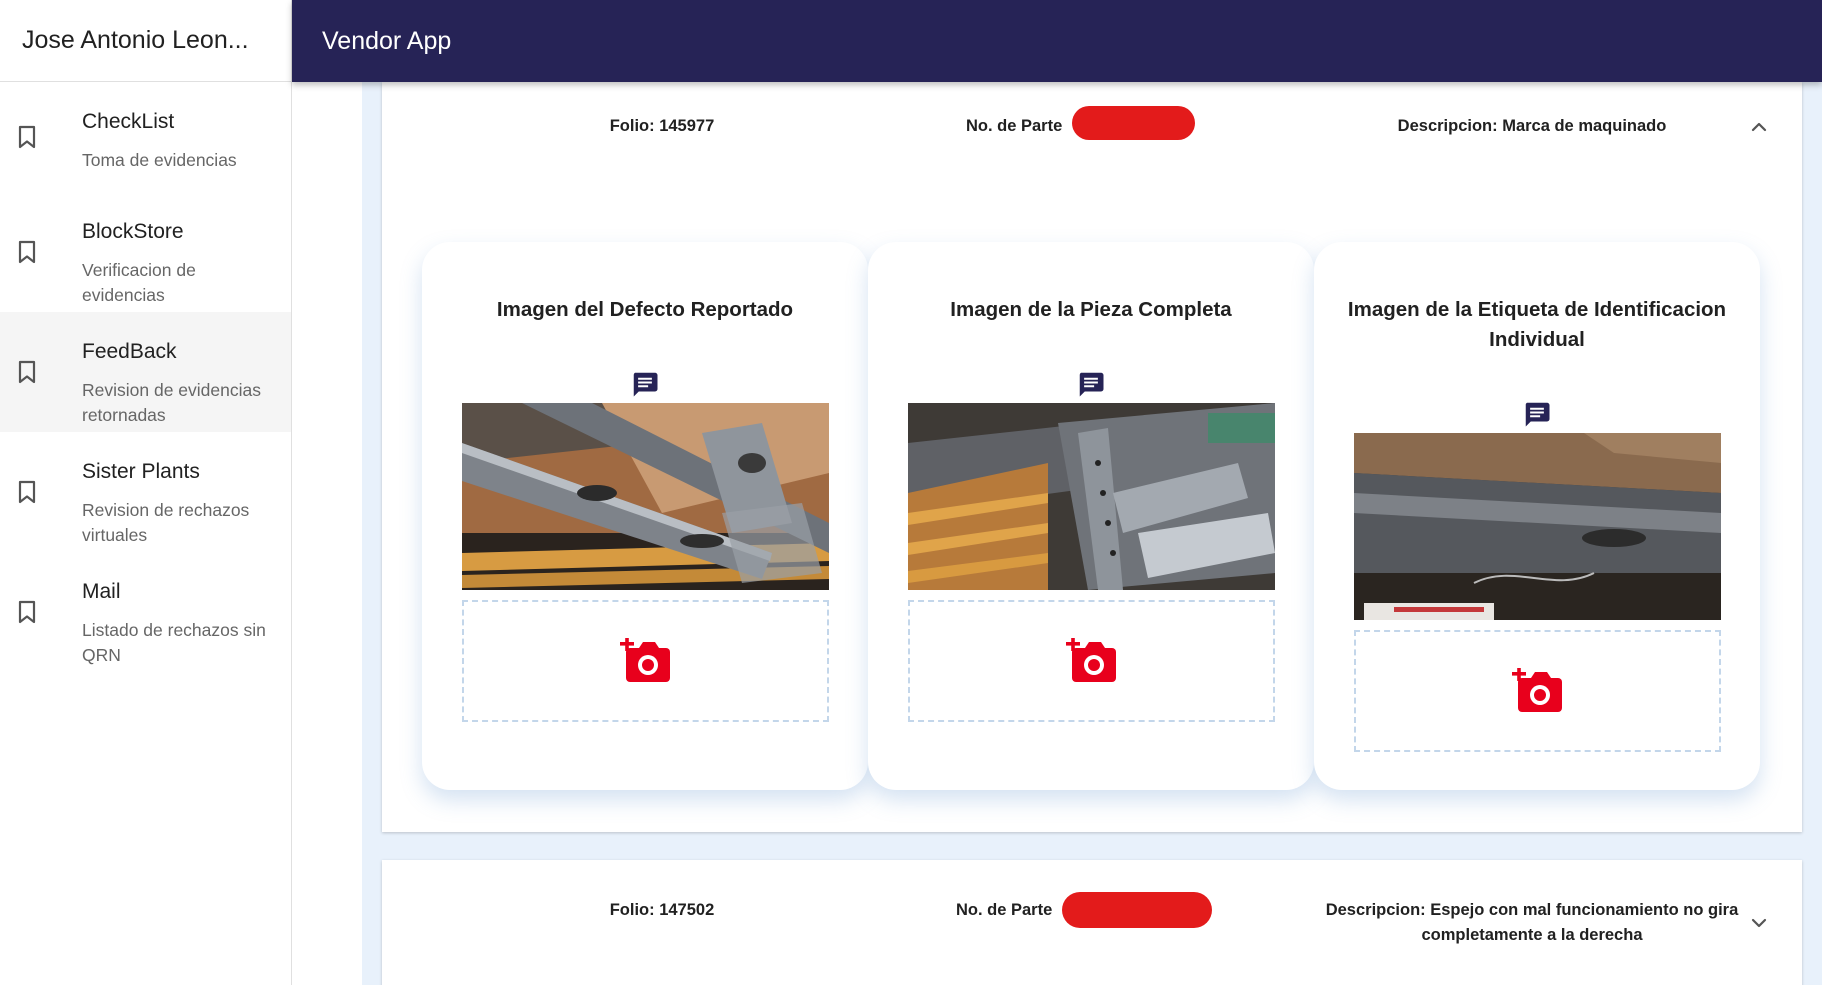  Describe the element at coordinates (174, 642) in the screenshot. I see `sidebar-item-subtitle: Listado de rechazos sin QRN` at that location.